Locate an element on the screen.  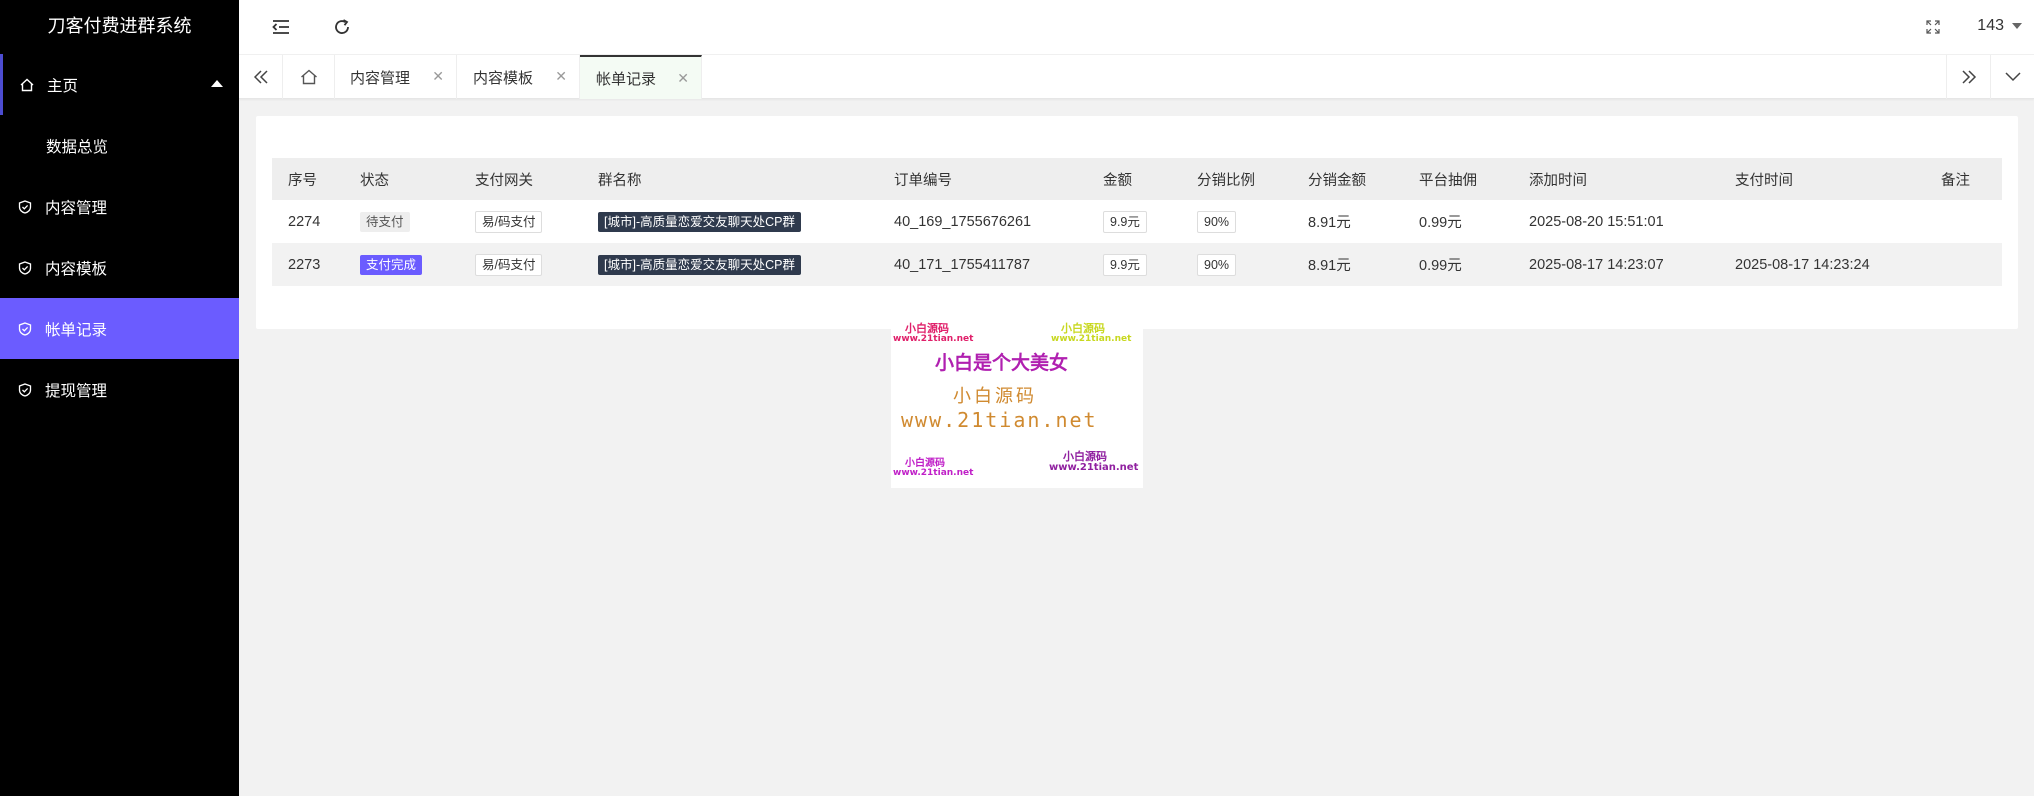
sidebar-item-template: 内容模板 is located at coordinates (119, 267).